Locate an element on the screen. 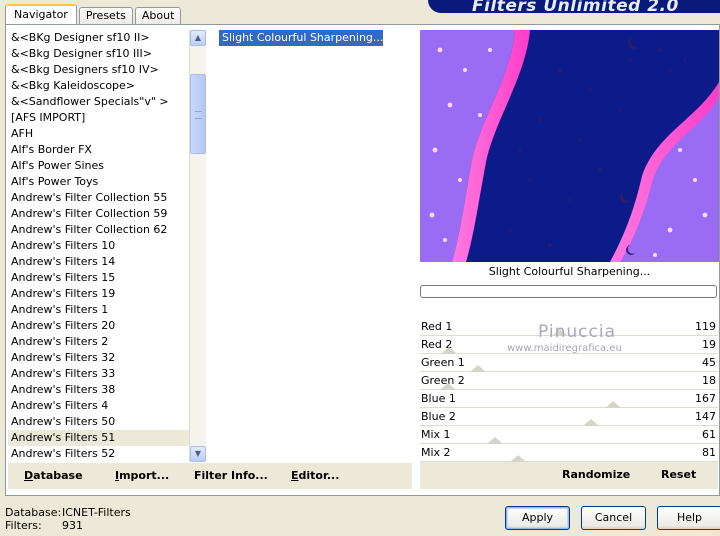  filter-list-item: Andrew's Filter Collection 59 is located at coordinates (107, 214).